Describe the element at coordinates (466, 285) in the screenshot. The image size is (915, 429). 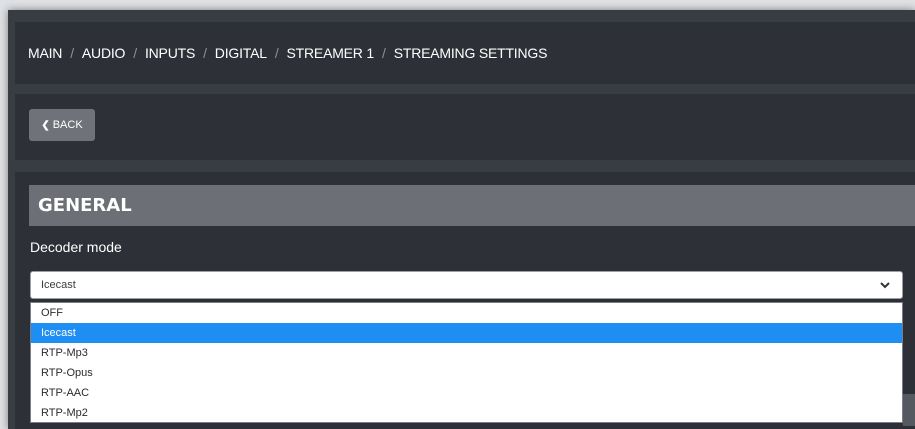
I see `decoder-mode-select: Icecast` at that location.